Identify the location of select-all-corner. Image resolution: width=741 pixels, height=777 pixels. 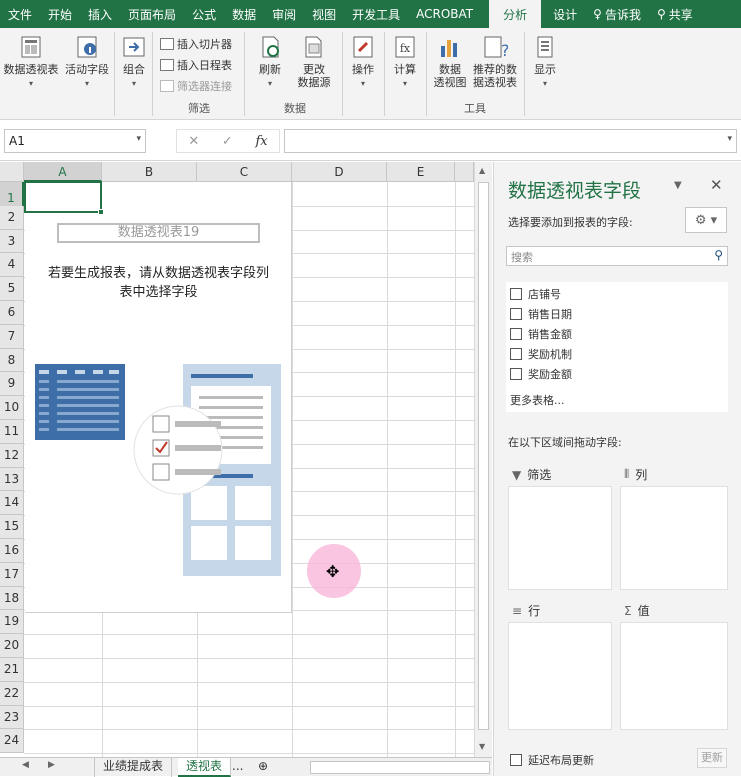
(12, 172).